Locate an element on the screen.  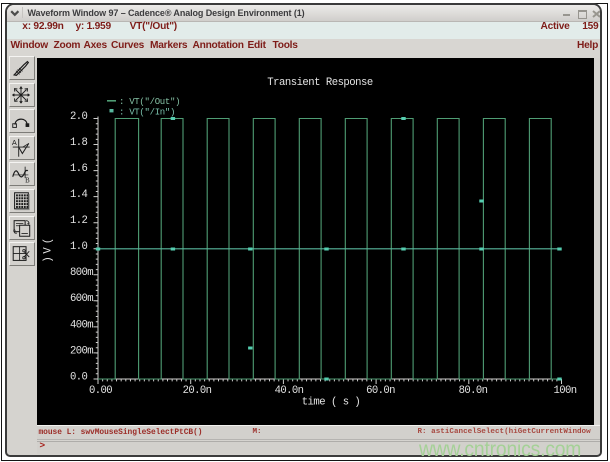
svg-text:: VT("/In"): : VT("/In") is located at coordinates (147, 112).